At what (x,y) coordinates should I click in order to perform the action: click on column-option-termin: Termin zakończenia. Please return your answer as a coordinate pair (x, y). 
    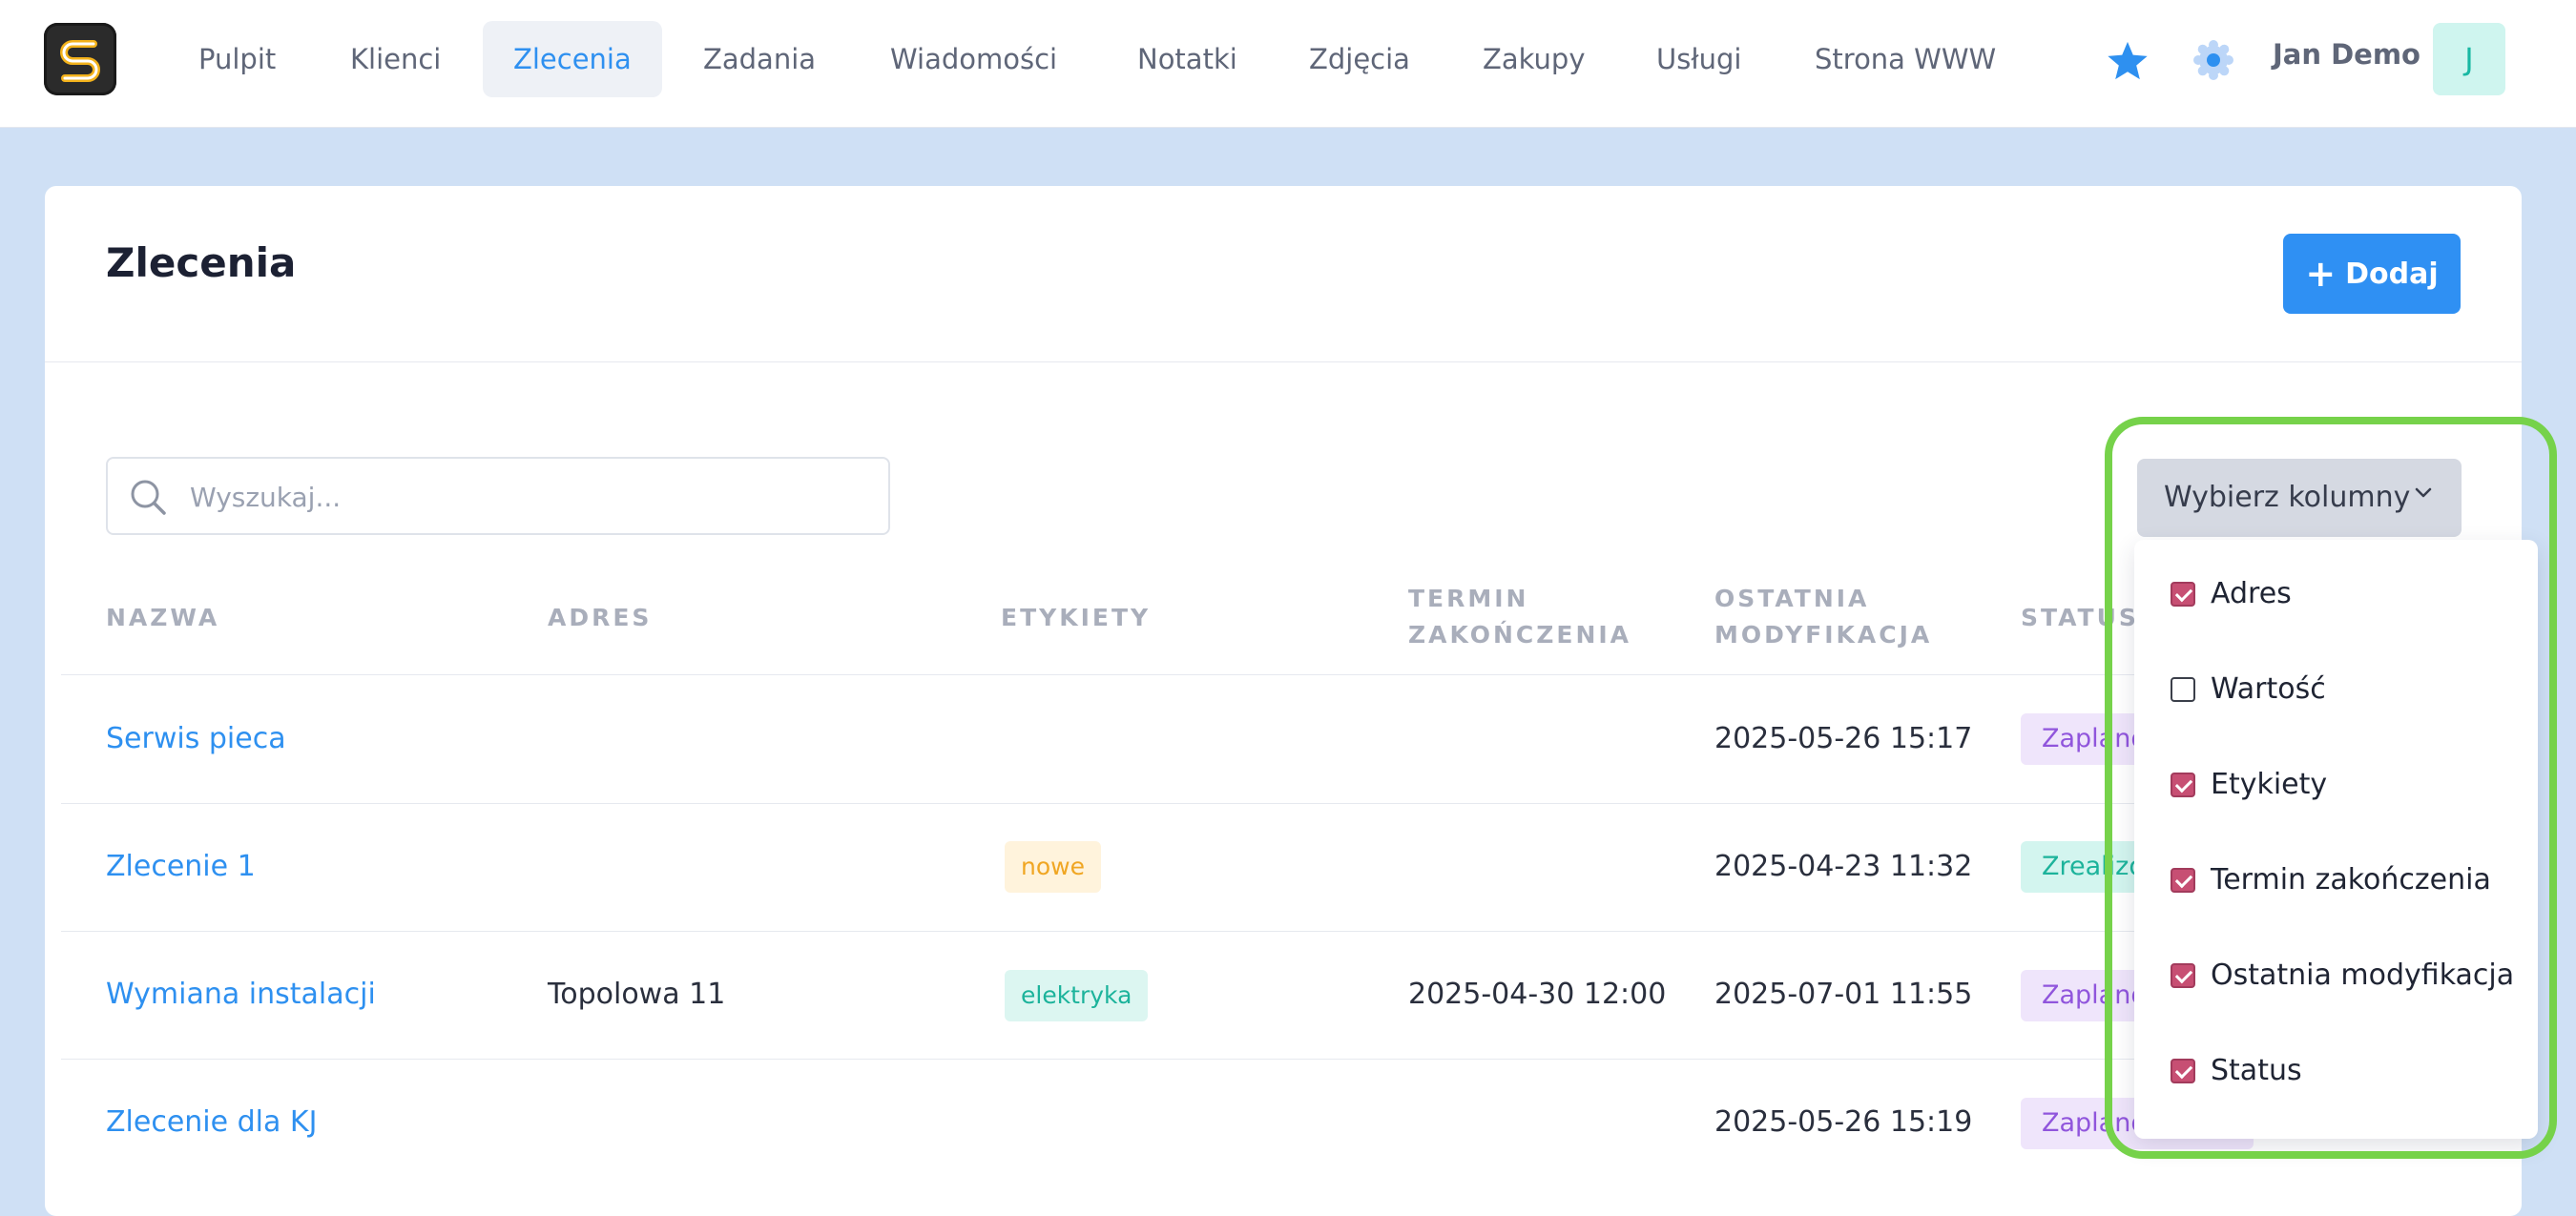
    Looking at the image, I should click on (2336, 880).